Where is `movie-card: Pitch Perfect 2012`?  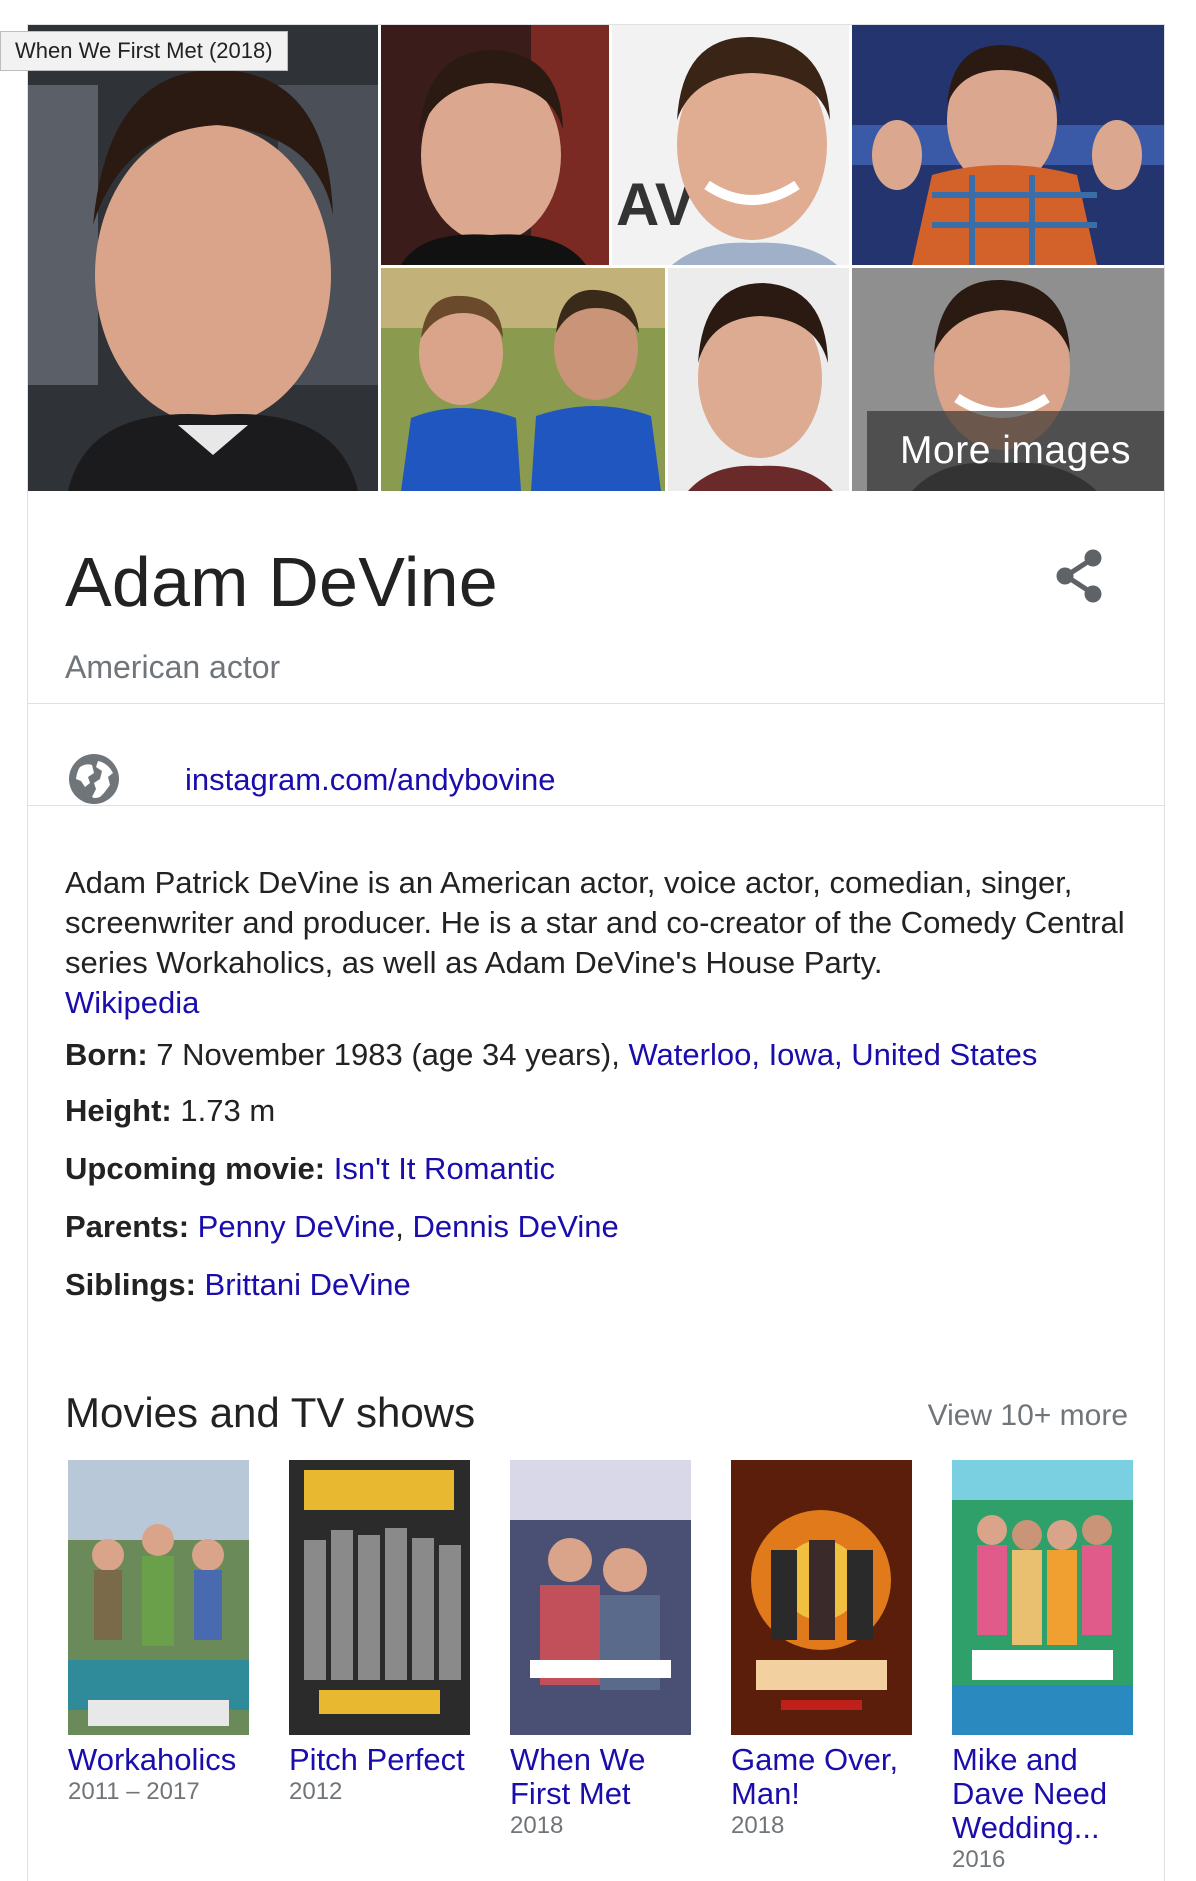
movie-card: Pitch Perfect 2012 is located at coordinates (379, 1633).